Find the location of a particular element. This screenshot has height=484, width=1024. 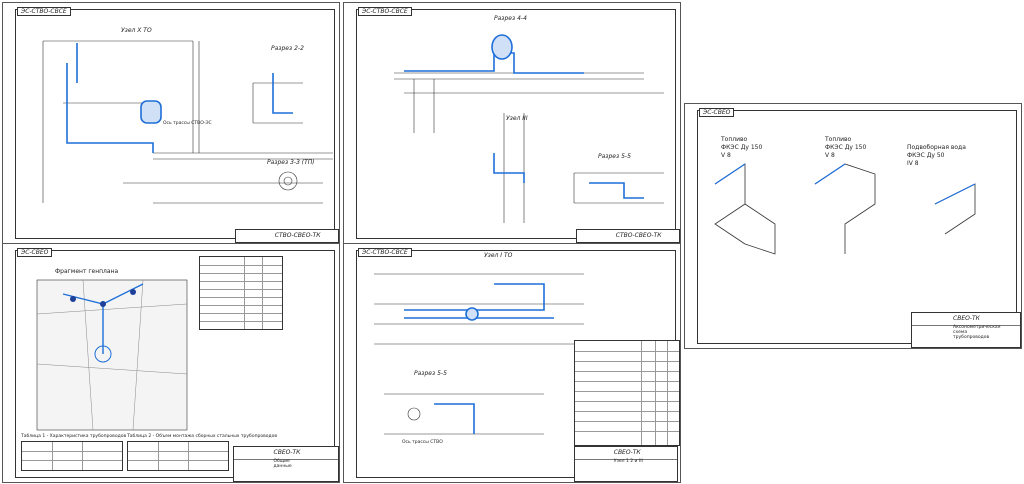

label-fuel-2-v: V 8 is located at coordinates (830, 155).